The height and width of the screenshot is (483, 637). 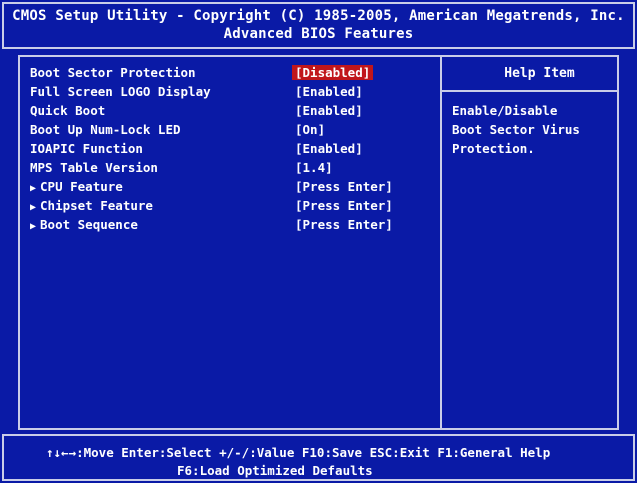 I want to click on menu-item-boot-sequence: ▶ Boot Sequence, so click(x=84, y=225).